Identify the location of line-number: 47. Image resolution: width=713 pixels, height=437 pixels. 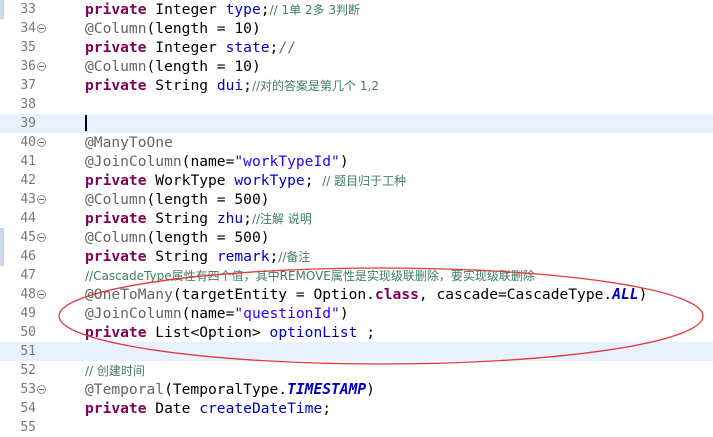
(28, 275).